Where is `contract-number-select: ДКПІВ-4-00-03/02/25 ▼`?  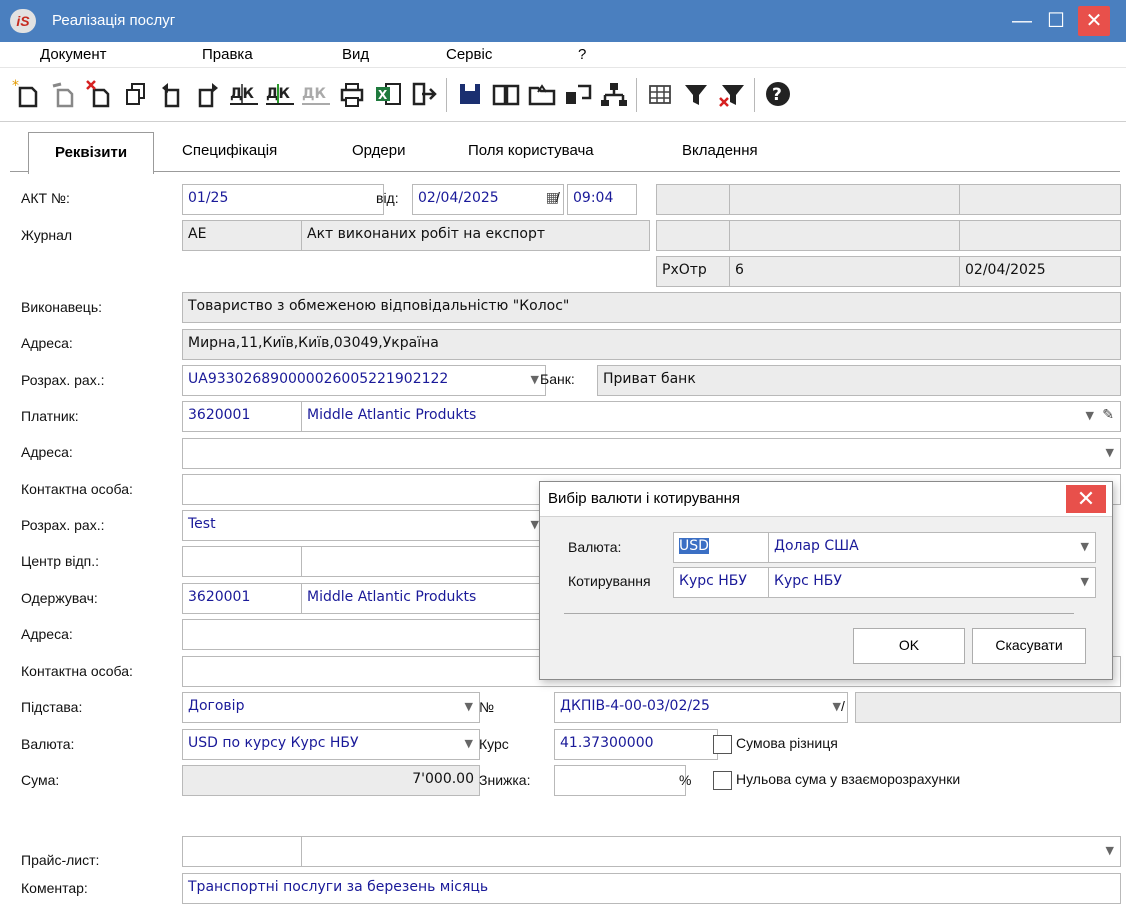
contract-number-select: ДКПІВ-4-00-03/02/25 ▼ is located at coordinates (701, 707).